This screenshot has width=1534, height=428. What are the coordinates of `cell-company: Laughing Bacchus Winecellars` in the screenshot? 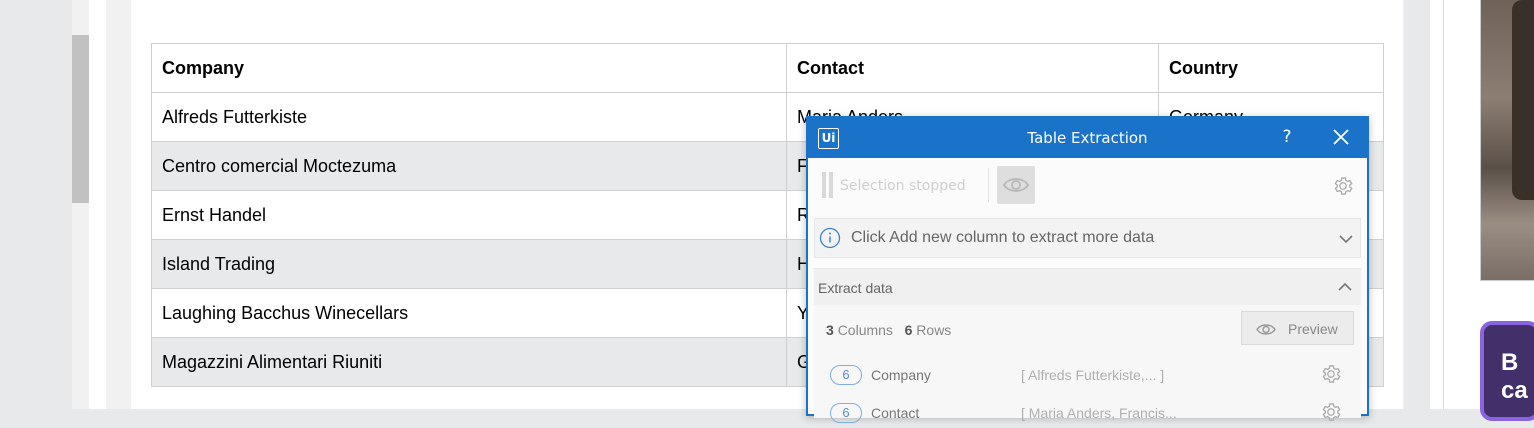 It's located at (469, 313).